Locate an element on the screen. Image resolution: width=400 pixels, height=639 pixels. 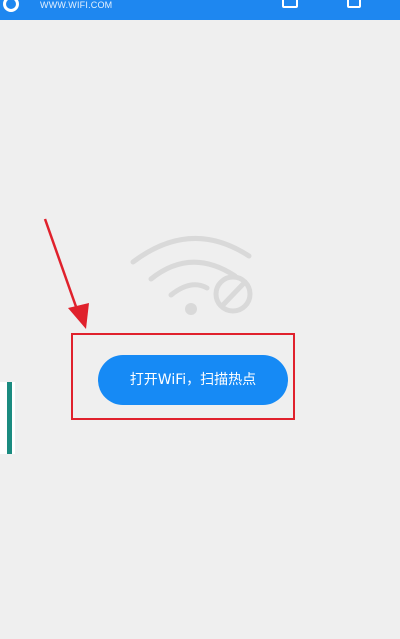
app-logo-icon is located at coordinates (11, 6).